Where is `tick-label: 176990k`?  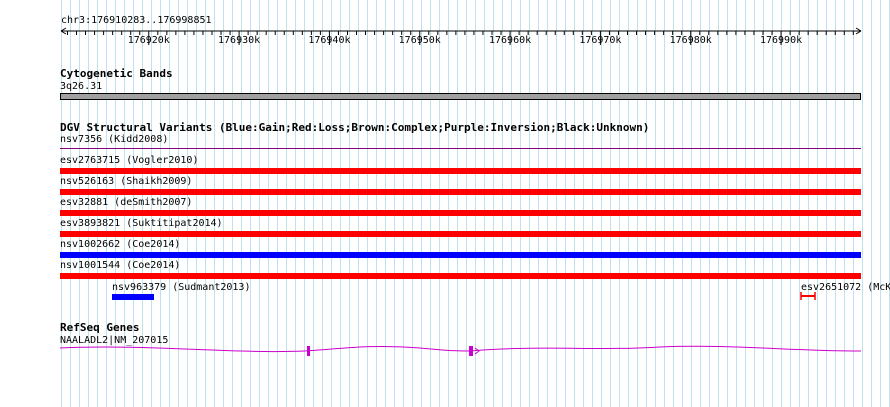
tick-label: 176990k is located at coordinates (781, 40).